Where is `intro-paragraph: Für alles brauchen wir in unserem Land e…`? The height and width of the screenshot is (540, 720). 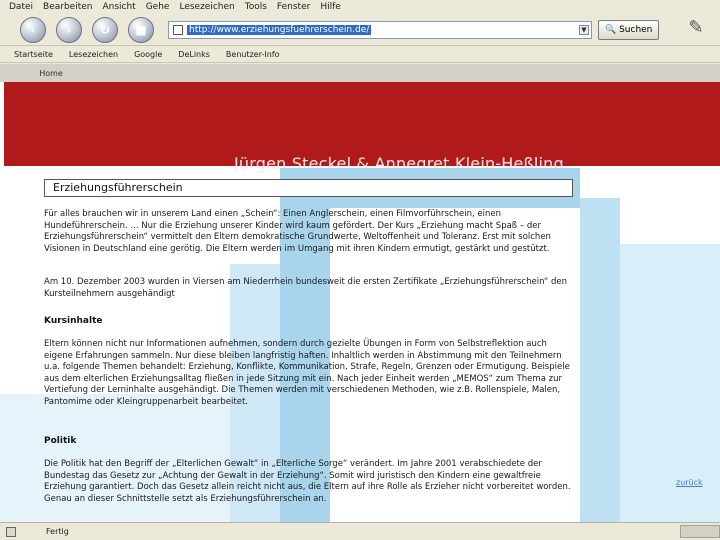
intro-paragraph: Für alles brauchen wir in unserem Land e… is located at coordinates (297, 231).